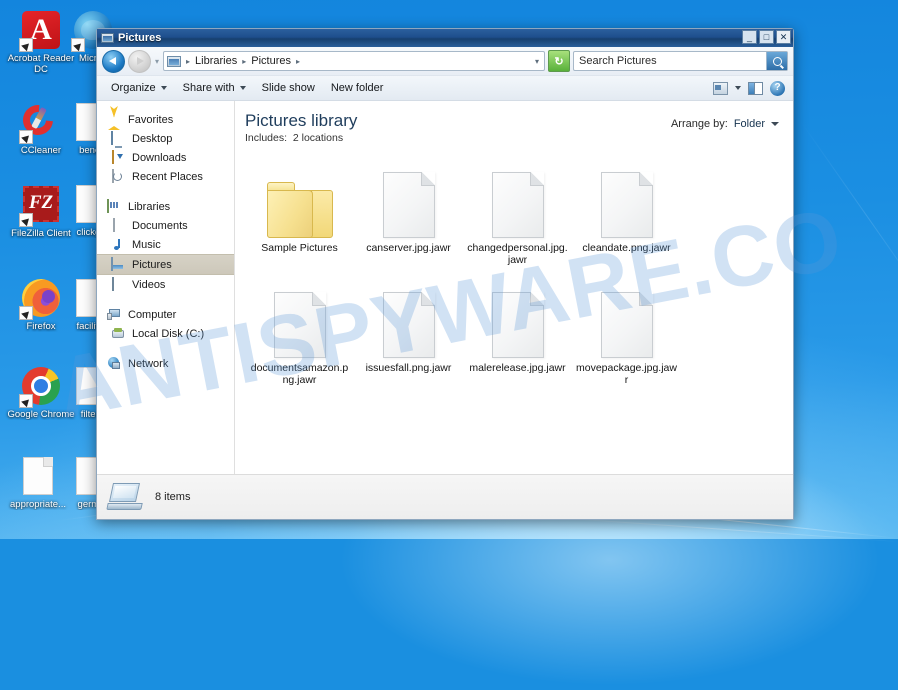 This screenshot has width=898, height=690. I want to click on recent-places-icon, so click(118, 176).